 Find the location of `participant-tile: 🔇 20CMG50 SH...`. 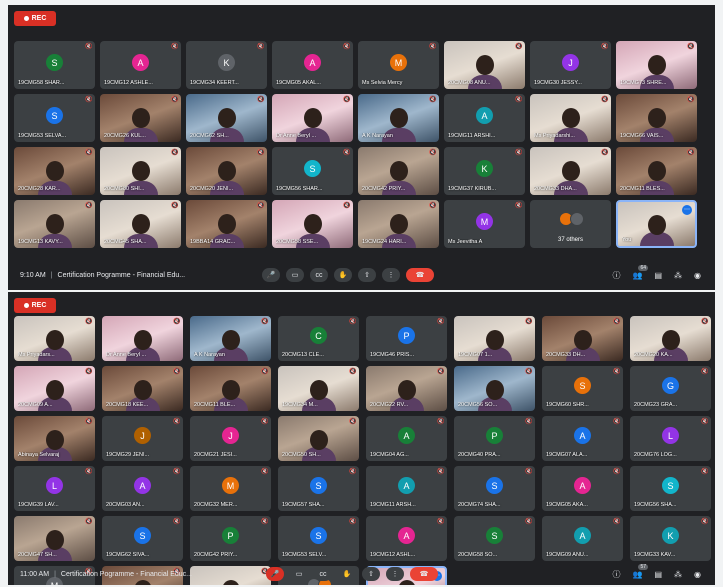

participant-tile: 🔇 20CMG50 SH... is located at coordinates (318, 438).